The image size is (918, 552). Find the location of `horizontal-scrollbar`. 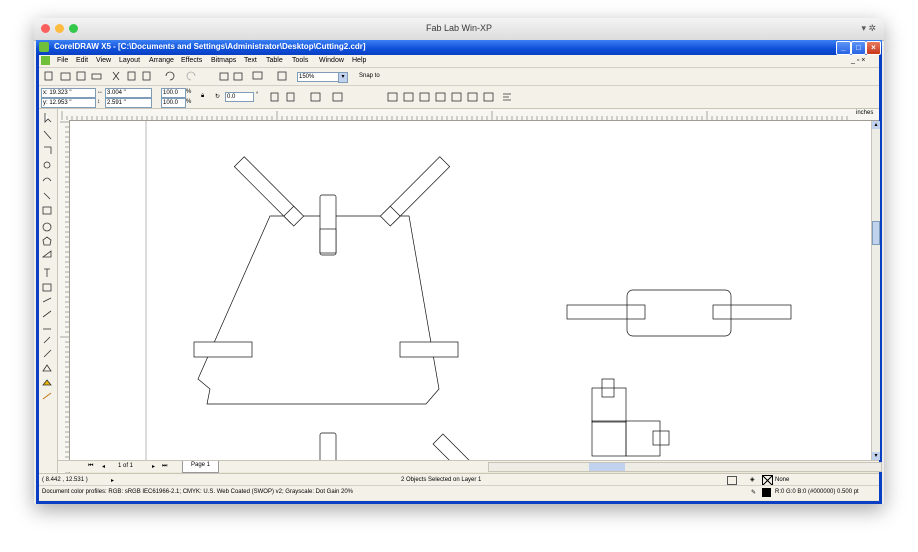

horizontal-scrollbar is located at coordinates (685, 467).